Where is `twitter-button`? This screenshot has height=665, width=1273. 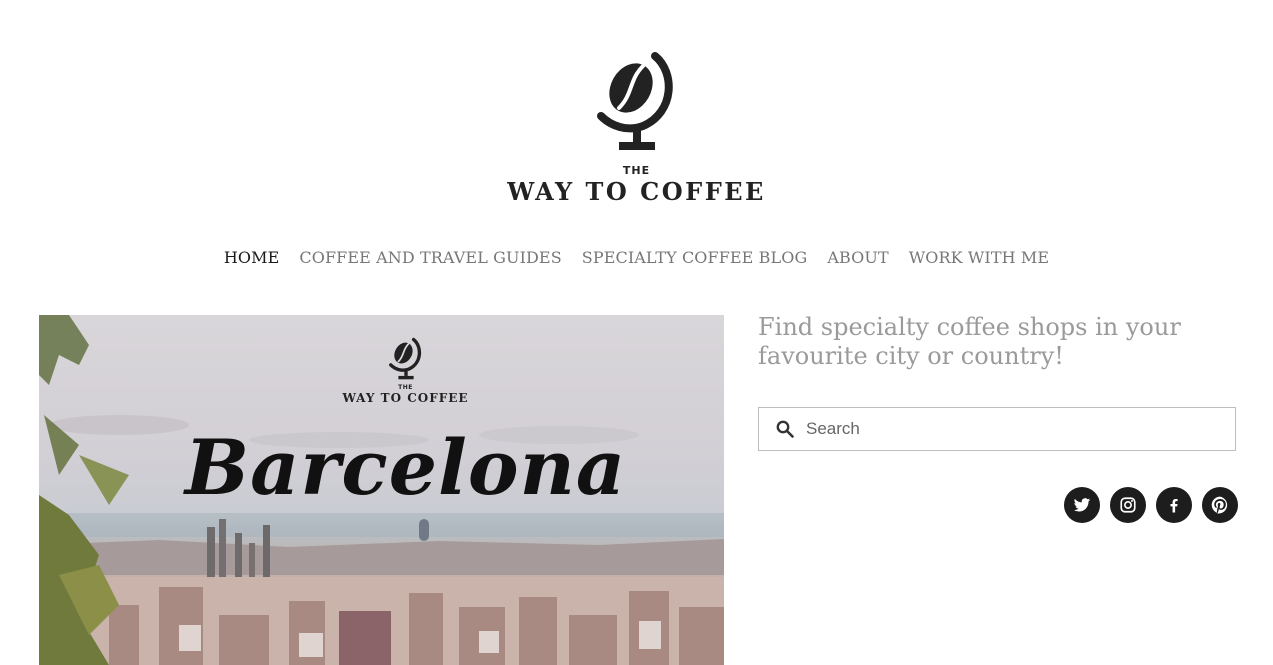
twitter-button is located at coordinates (1082, 505).